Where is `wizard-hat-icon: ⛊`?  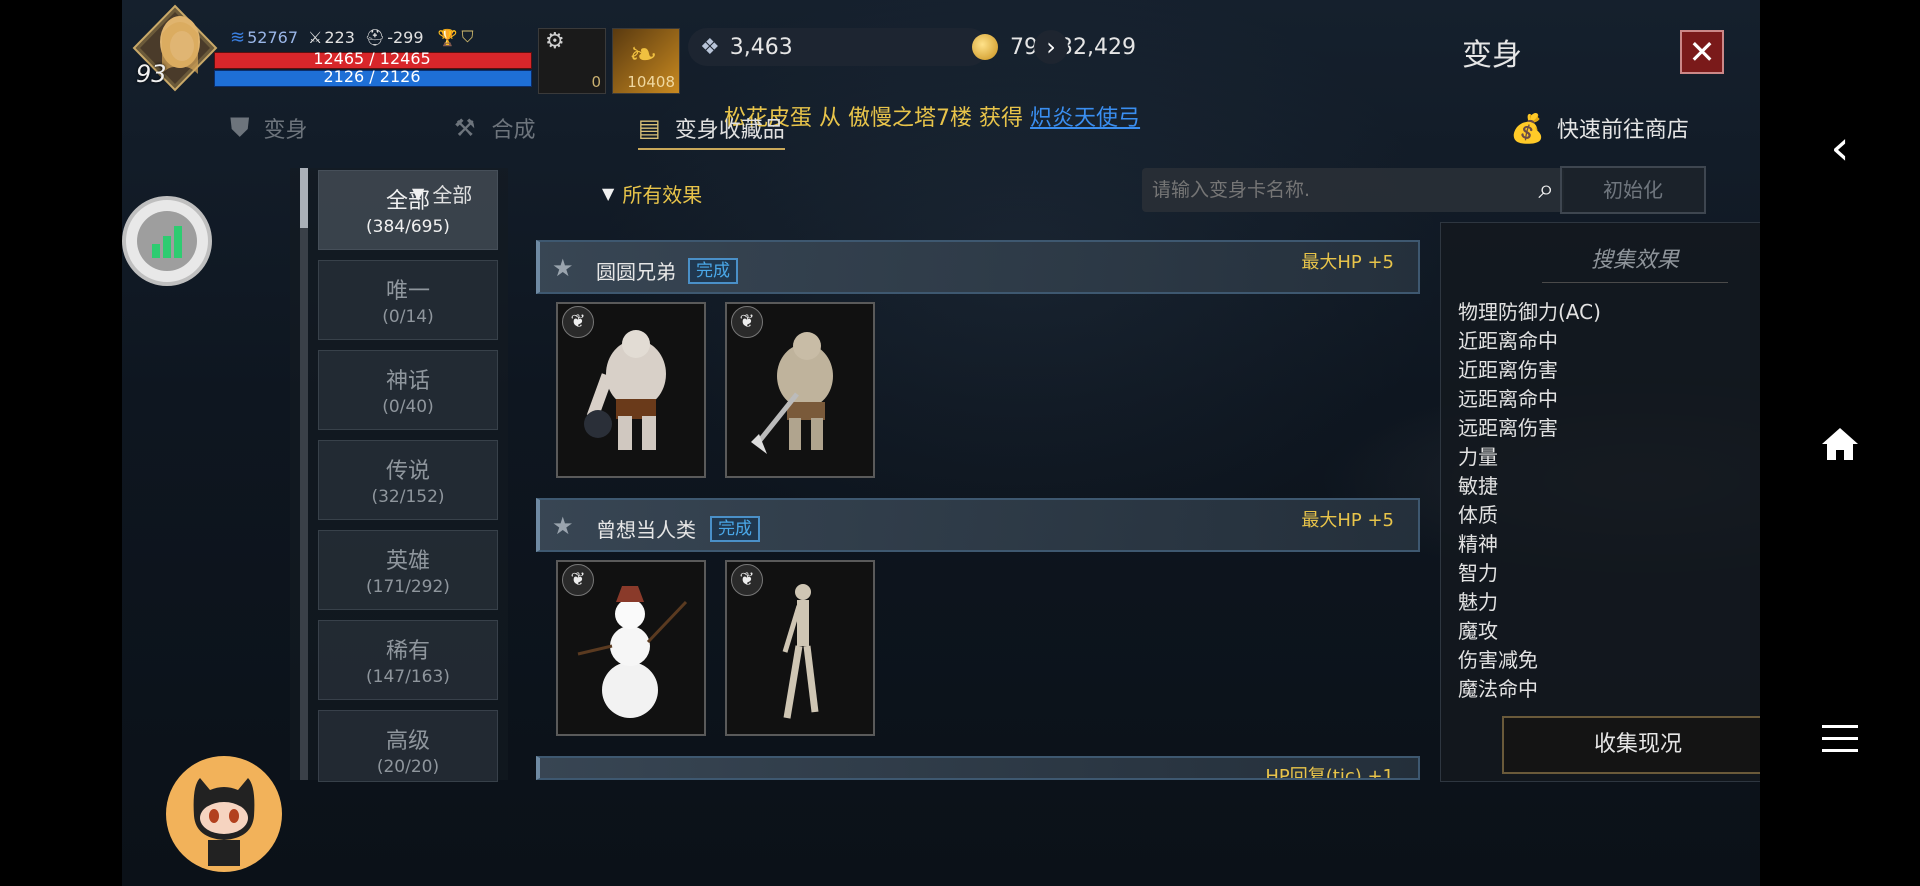 wizard-hat-icon: ⛊ is located at coordinates (240, 127).